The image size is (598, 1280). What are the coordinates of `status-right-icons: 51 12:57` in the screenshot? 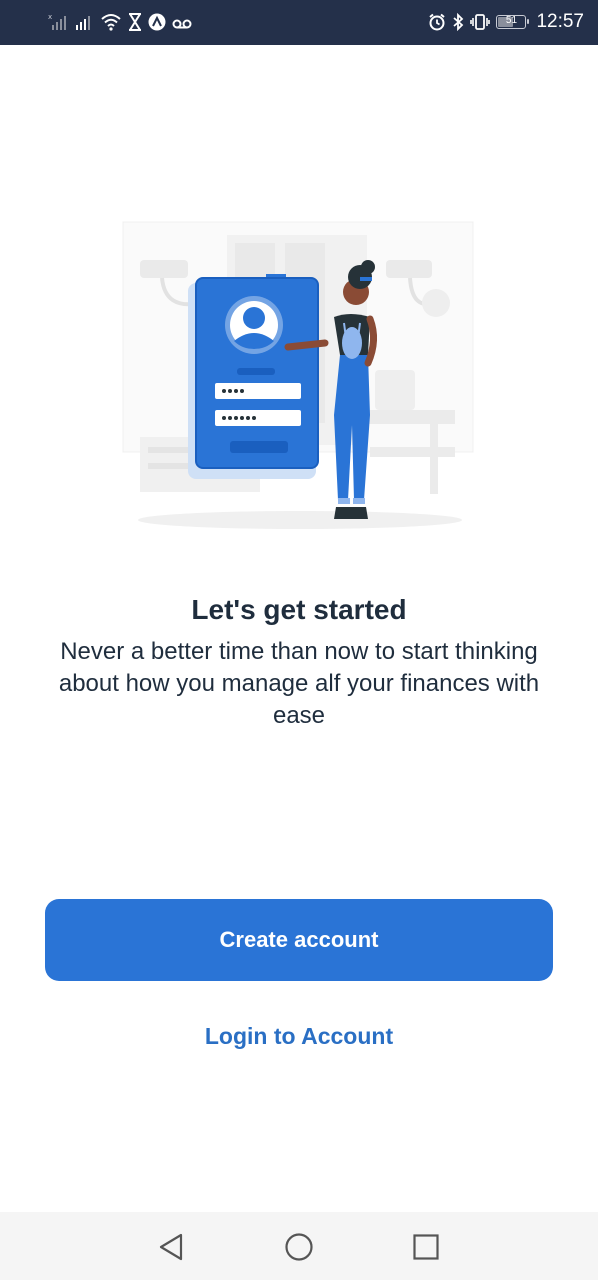 It's located at (506, 22).